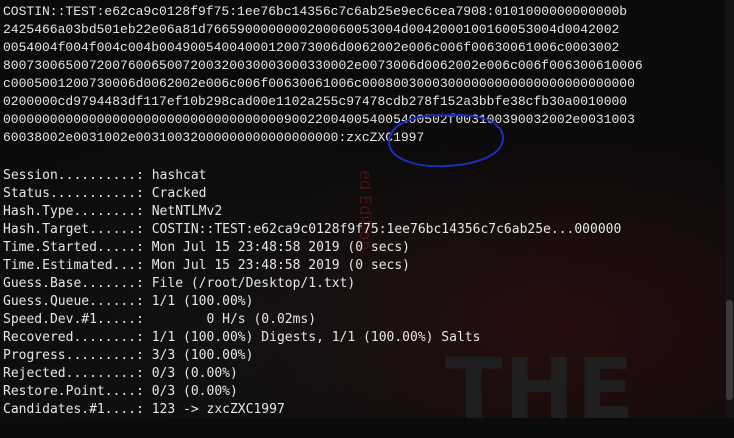 Image resolution: width=734 pixels, height=438 pixels. What do you see at coordinates (73, 247) in the screenshot?
I see `status-label: Time.Started.....:` at bounding box center [73, 247].